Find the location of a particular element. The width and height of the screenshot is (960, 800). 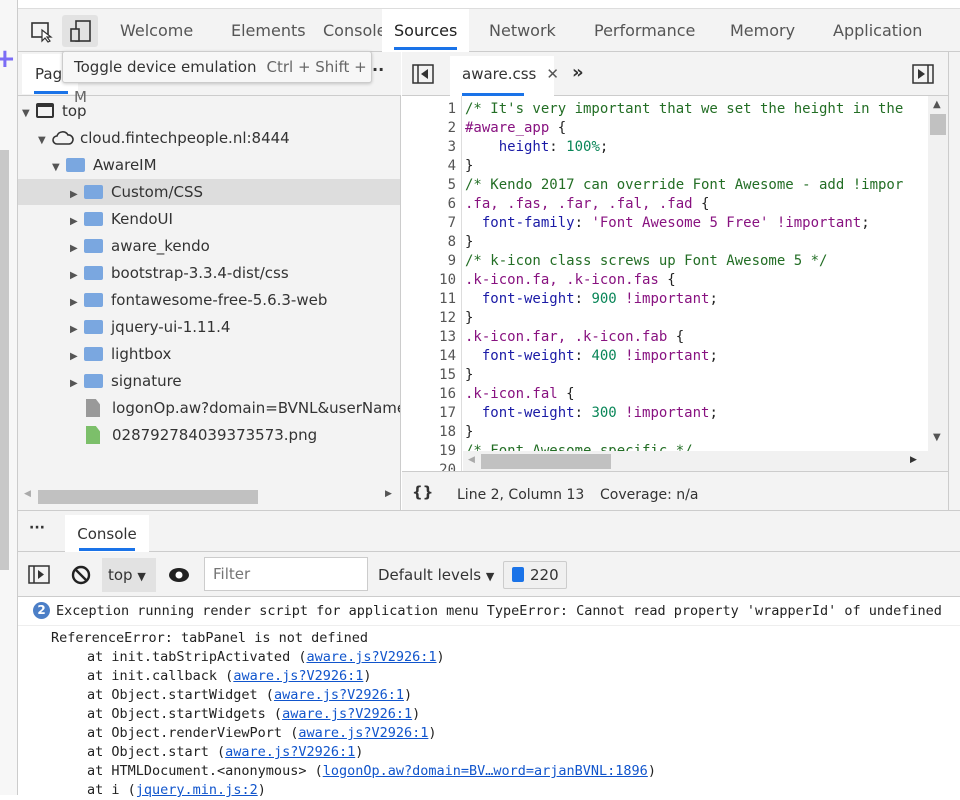

pretty-print-icon: {} is located at coordinates (422, 492).